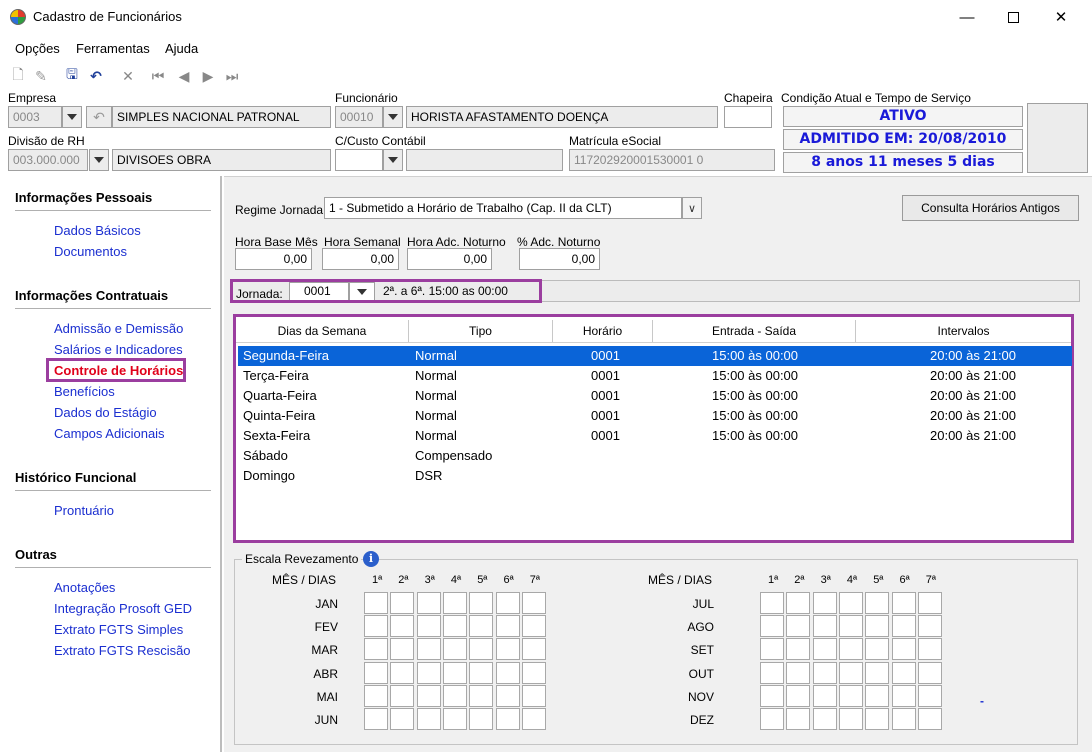 Image resolution: width=1092 pixels, height=752 pixels. I want to click on next-record-icon: ▶, so click(208, 76).